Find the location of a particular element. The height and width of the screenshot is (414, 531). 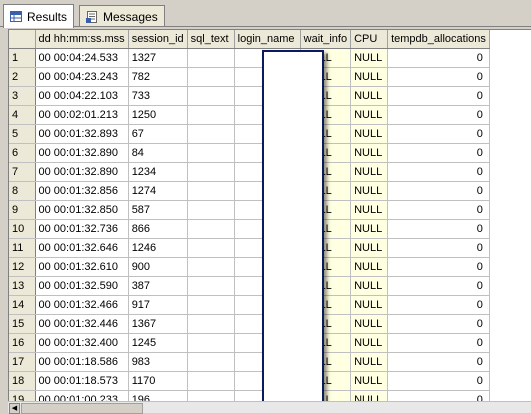

cell-session-id: 1234 is located at coordinates (158, 172).